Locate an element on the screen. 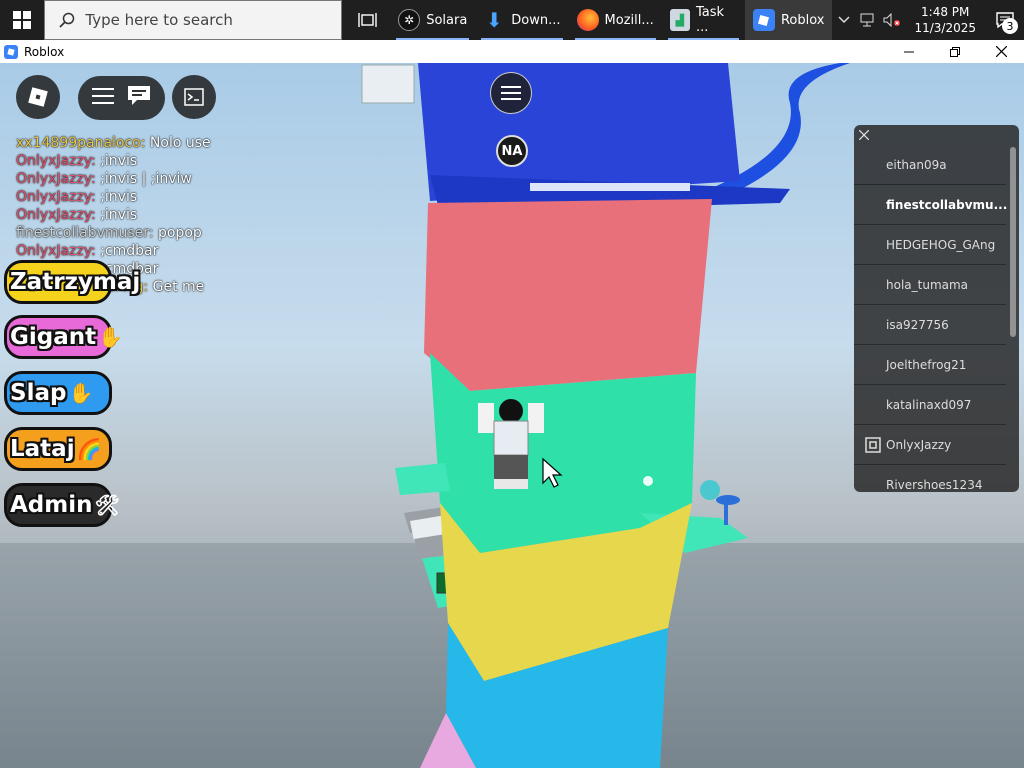  roblox-icon is located at coordinates (763, 20).